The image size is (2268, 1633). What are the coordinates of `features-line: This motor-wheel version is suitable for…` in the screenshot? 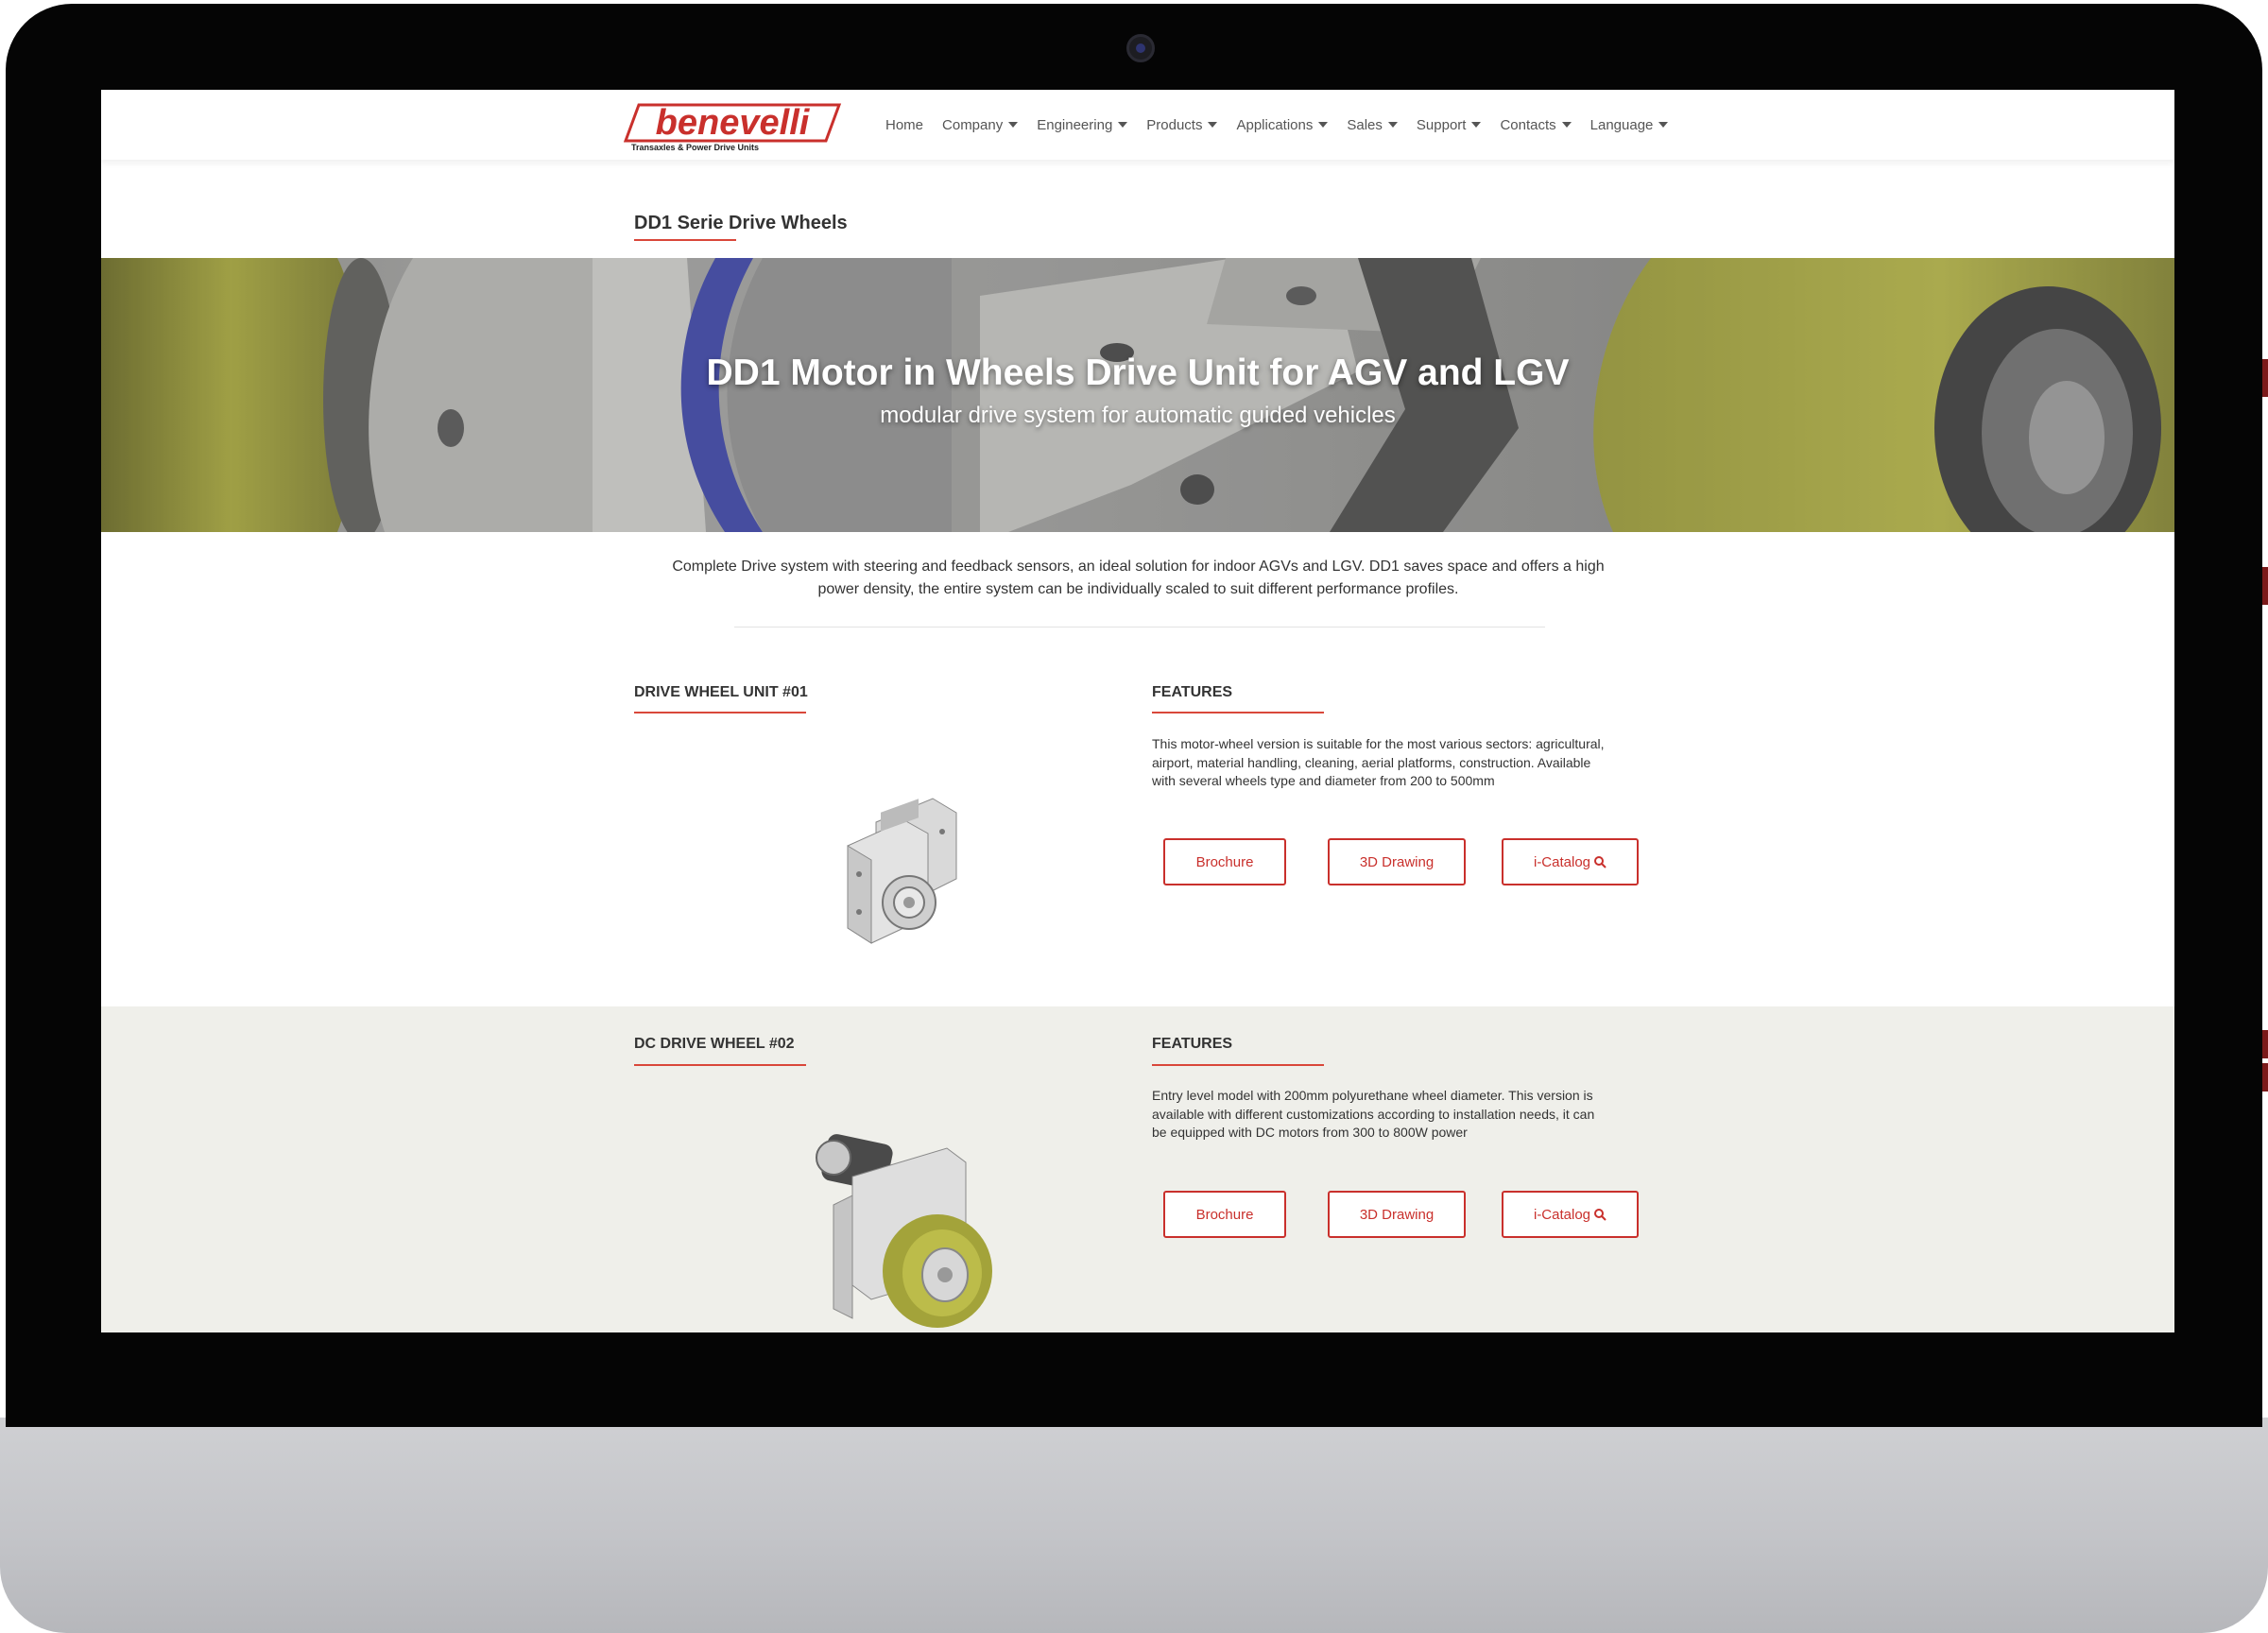 It's located at (1378, 743).